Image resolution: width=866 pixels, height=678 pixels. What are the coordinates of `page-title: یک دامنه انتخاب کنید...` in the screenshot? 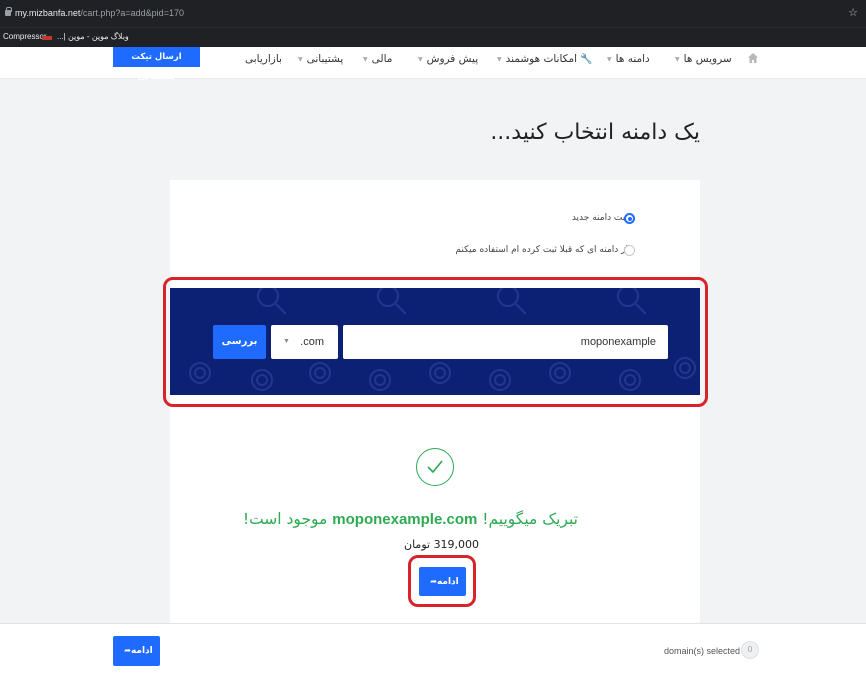 It's located at (595, 132).